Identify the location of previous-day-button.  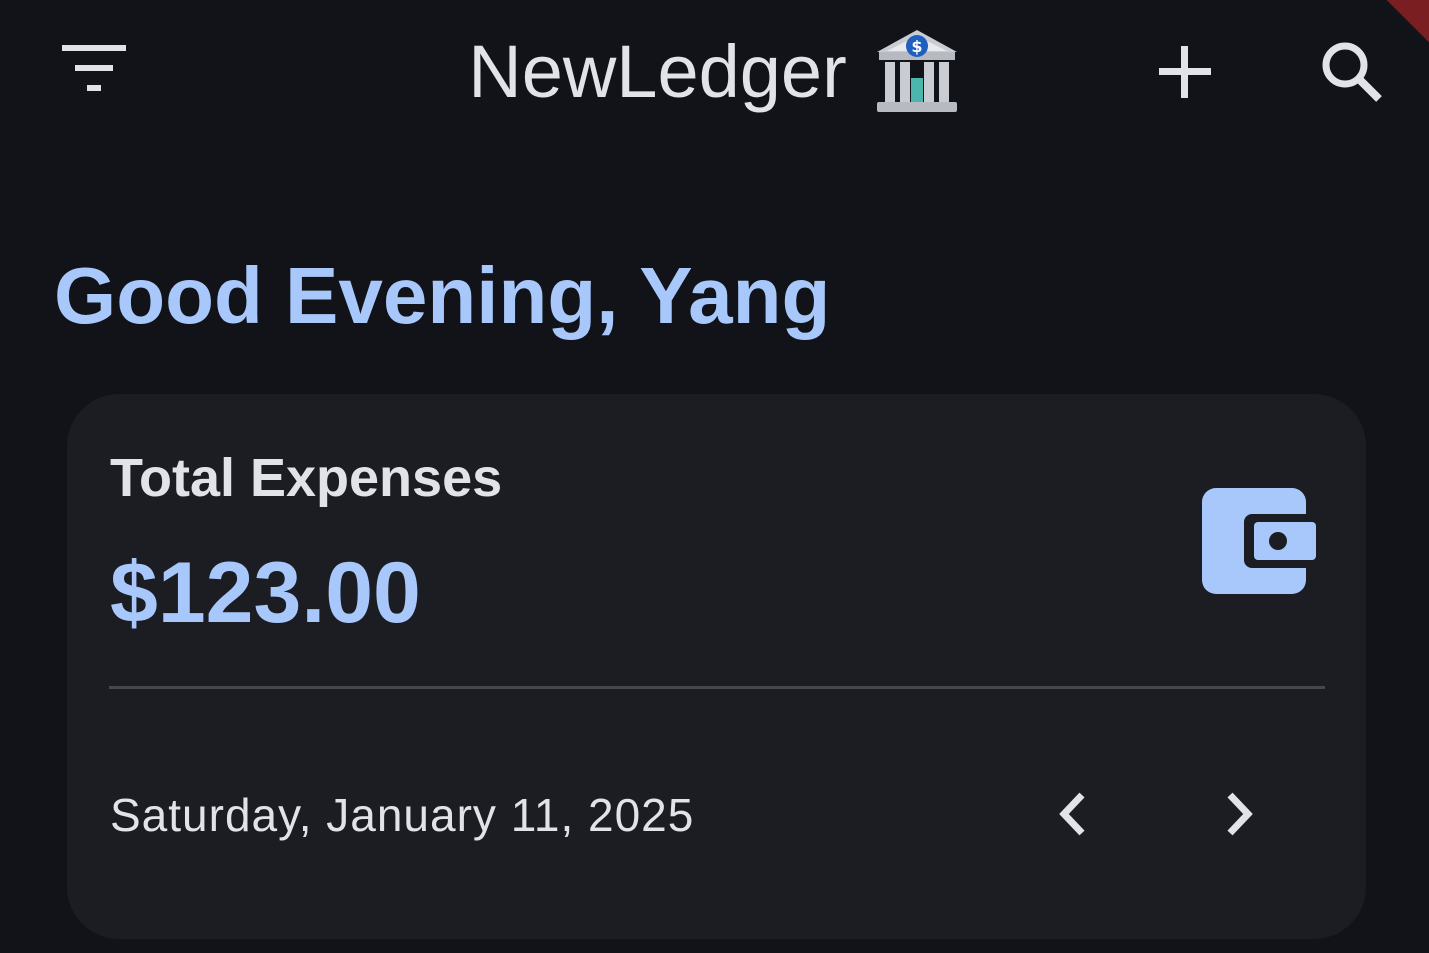
(1072, 814).